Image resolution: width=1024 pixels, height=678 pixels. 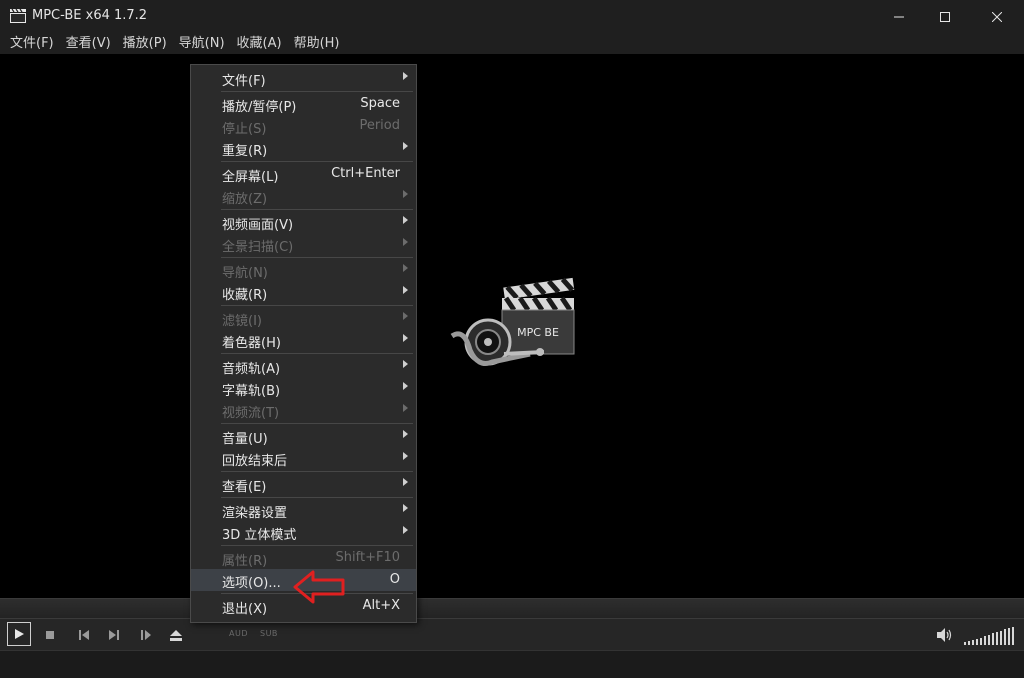 What do you see at coordinates (367, 557) in the screenshot?
I see `menu-item-shortcut: Shift+F10` at bounding box center [367, 557].